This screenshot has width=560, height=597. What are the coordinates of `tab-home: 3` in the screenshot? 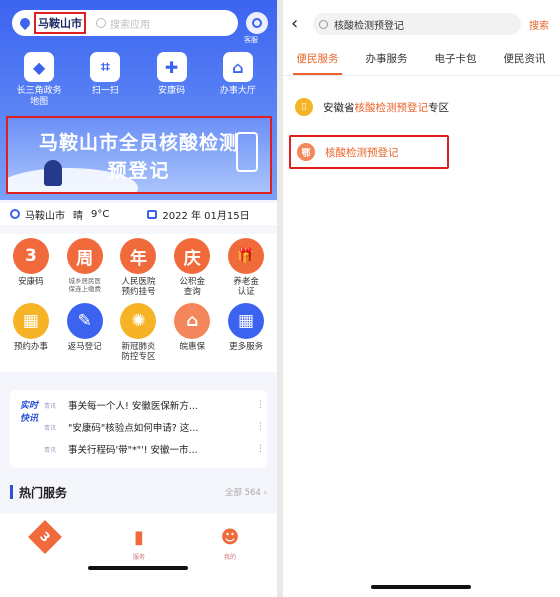 It's located at (45, 537).